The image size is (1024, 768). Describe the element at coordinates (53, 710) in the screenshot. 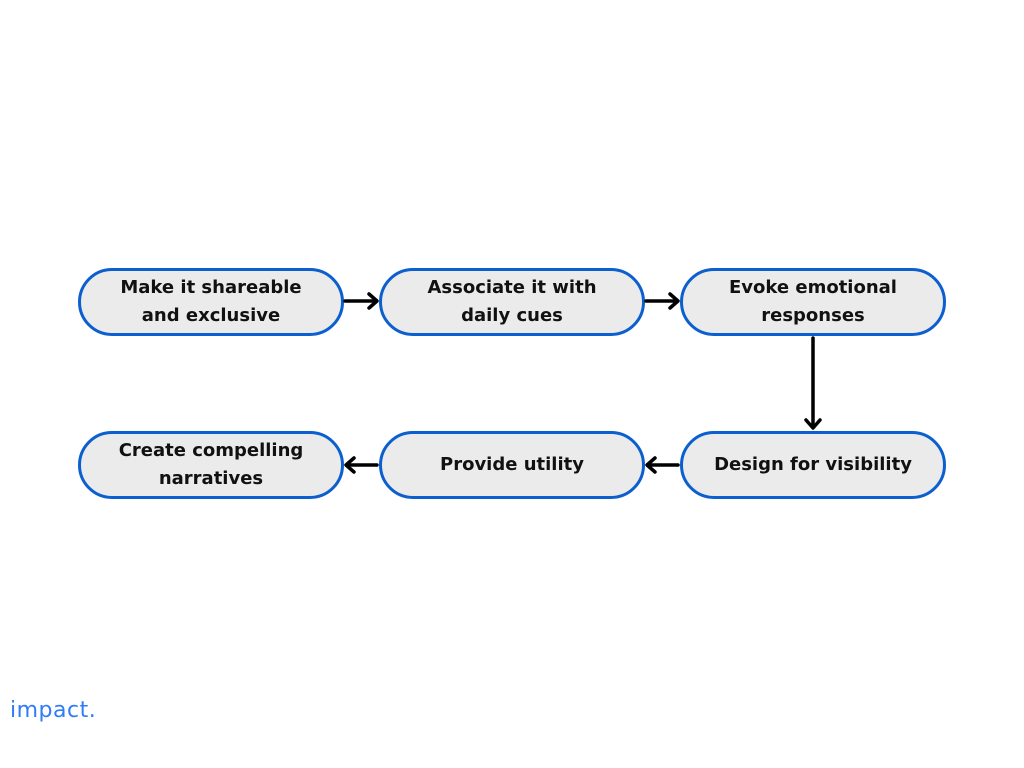

I see `impact-logo: impact.` at that location.